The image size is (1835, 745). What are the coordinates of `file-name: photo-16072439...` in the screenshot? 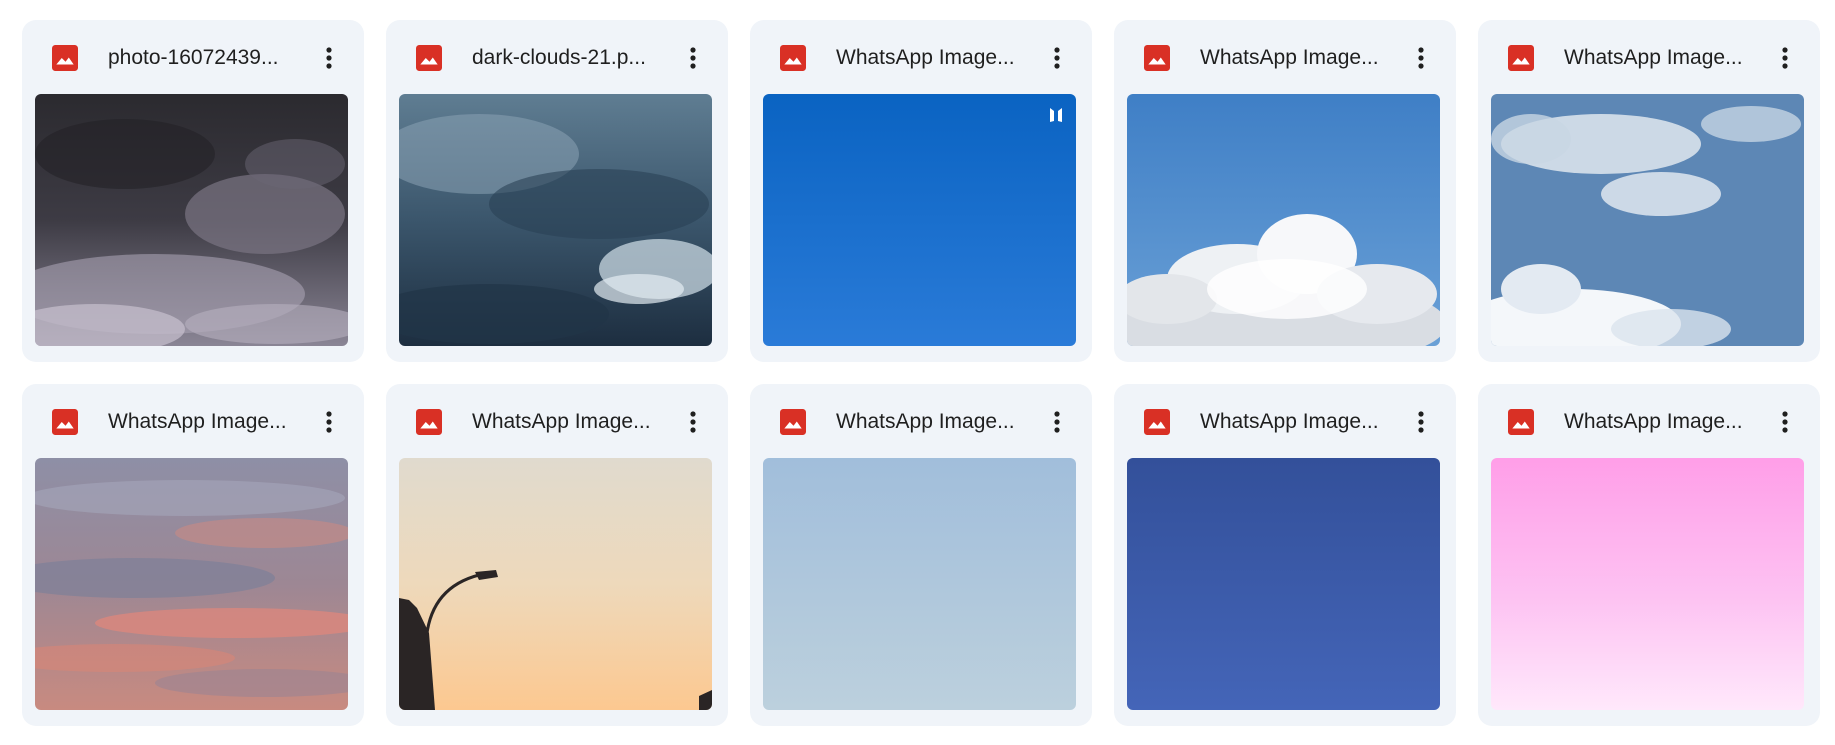 It's located at (193, 57).